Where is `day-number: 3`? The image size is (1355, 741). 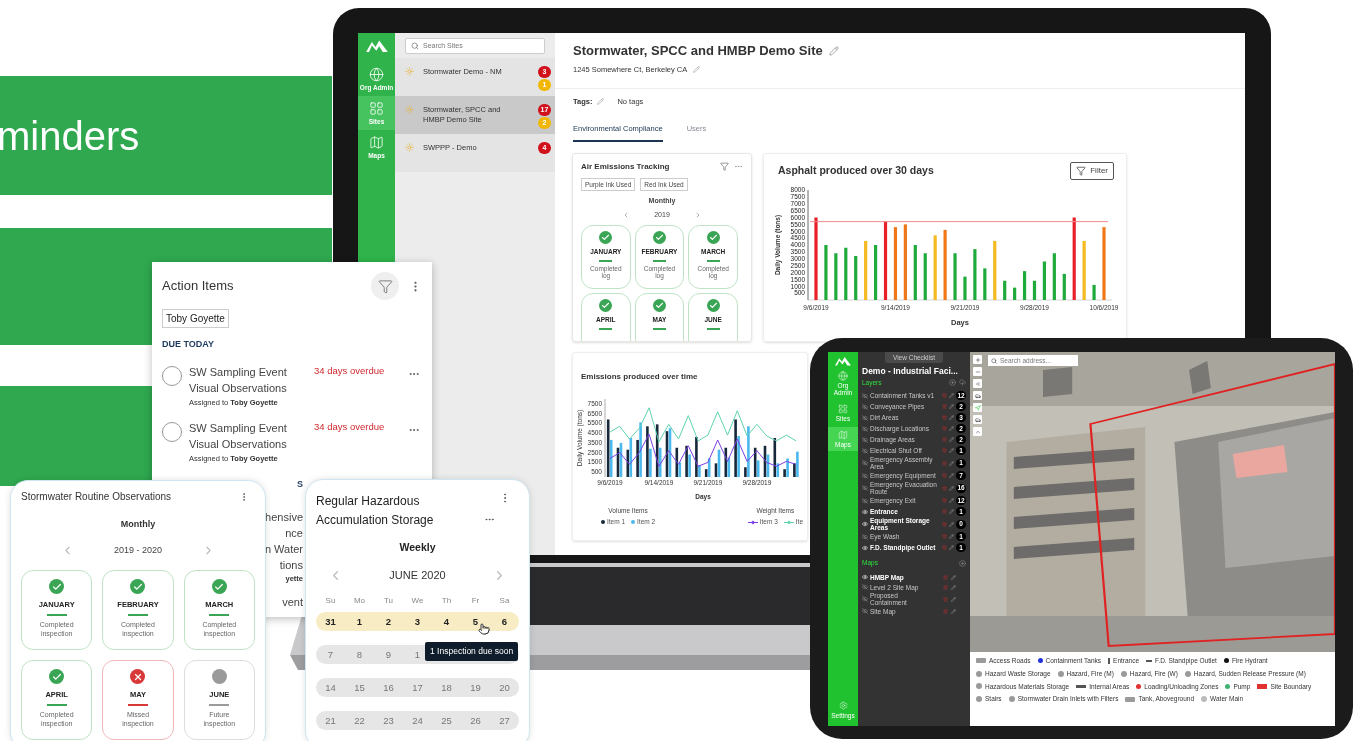
day-number: 3 is located at coordinates (417, 621).